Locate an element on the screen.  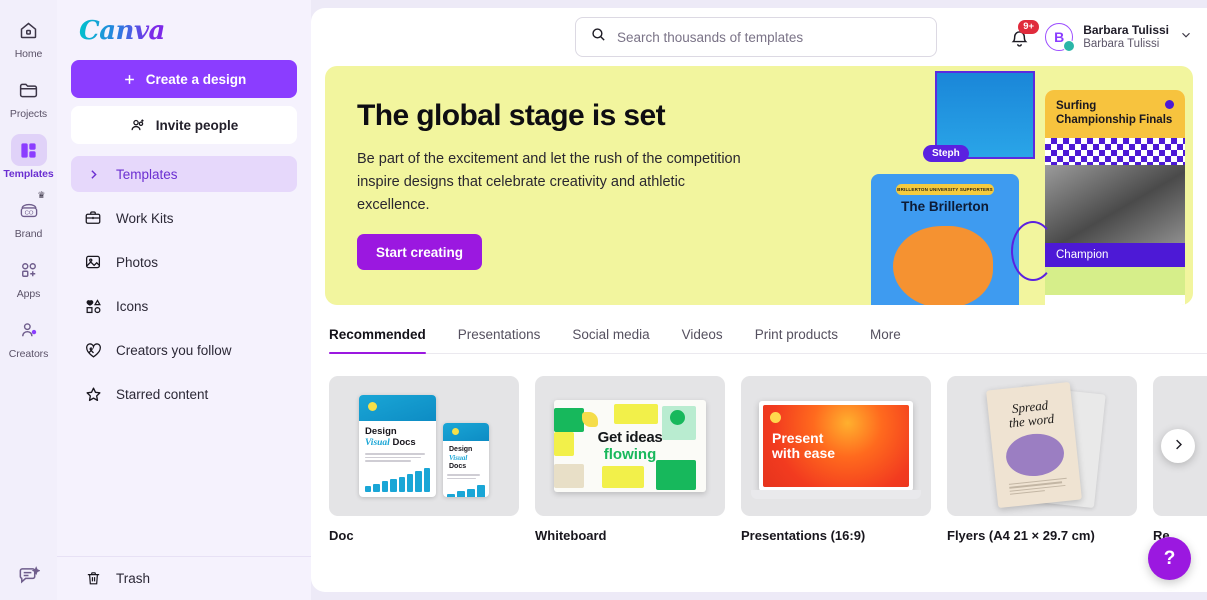
account-name: Barbara Tulissi is located at coordinates (1126, 30).